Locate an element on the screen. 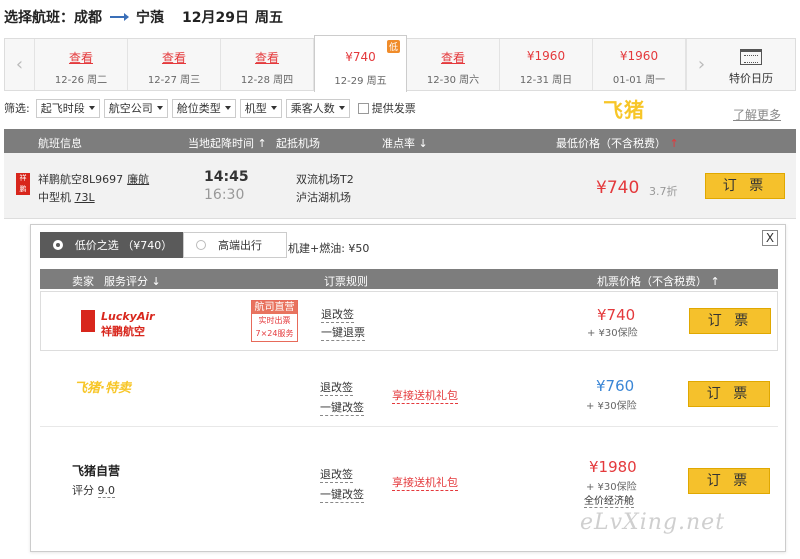  luckyair-logo-icon is located at coordinates (88, 321).